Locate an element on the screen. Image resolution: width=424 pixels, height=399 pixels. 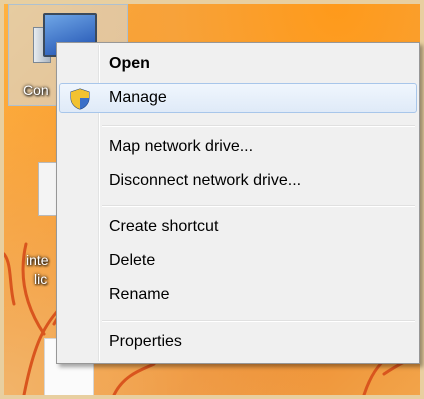
document-icon-label-line2: lic is located at coordinates (41, 279).